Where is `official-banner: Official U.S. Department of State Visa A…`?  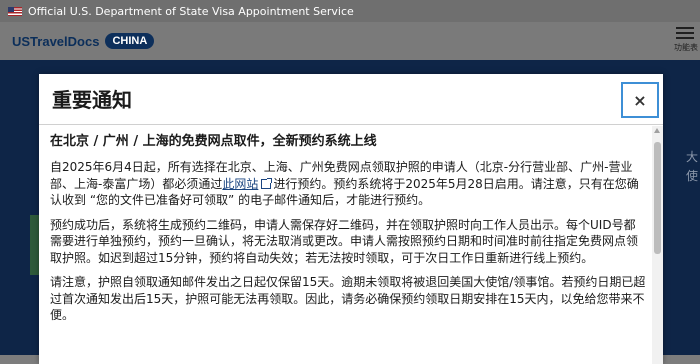
official-banner: Official U.S. Department of State Visa A… is located at coordinates (350, 11).